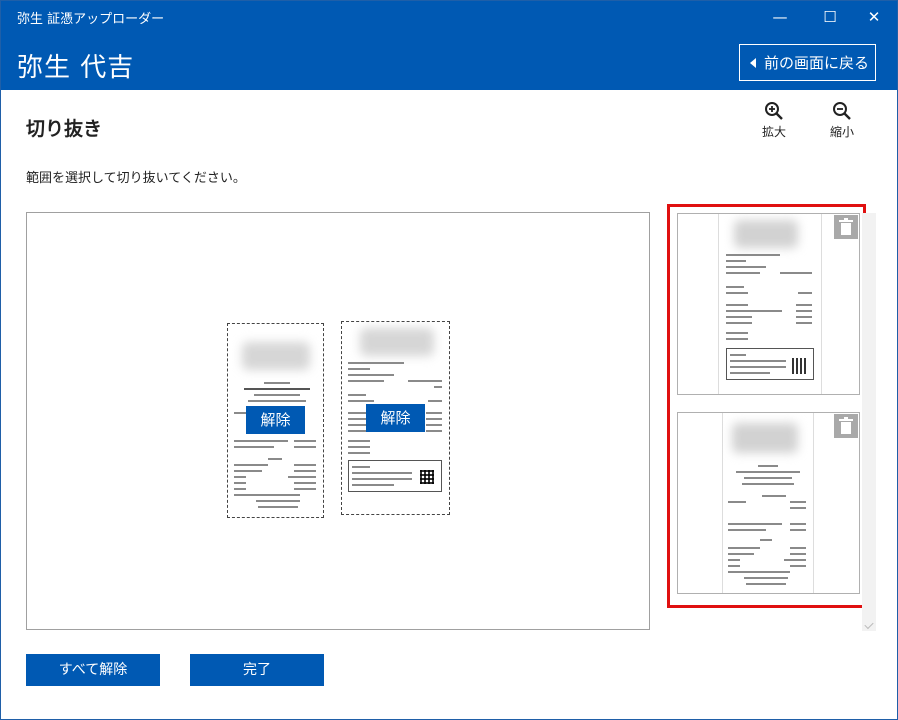 Image resolution: width=898 pixels, height=720 pixels. Describe the element at coordinates (76, 68) in the screenshot. I see `company-name: 弥生 代吉` at that location.